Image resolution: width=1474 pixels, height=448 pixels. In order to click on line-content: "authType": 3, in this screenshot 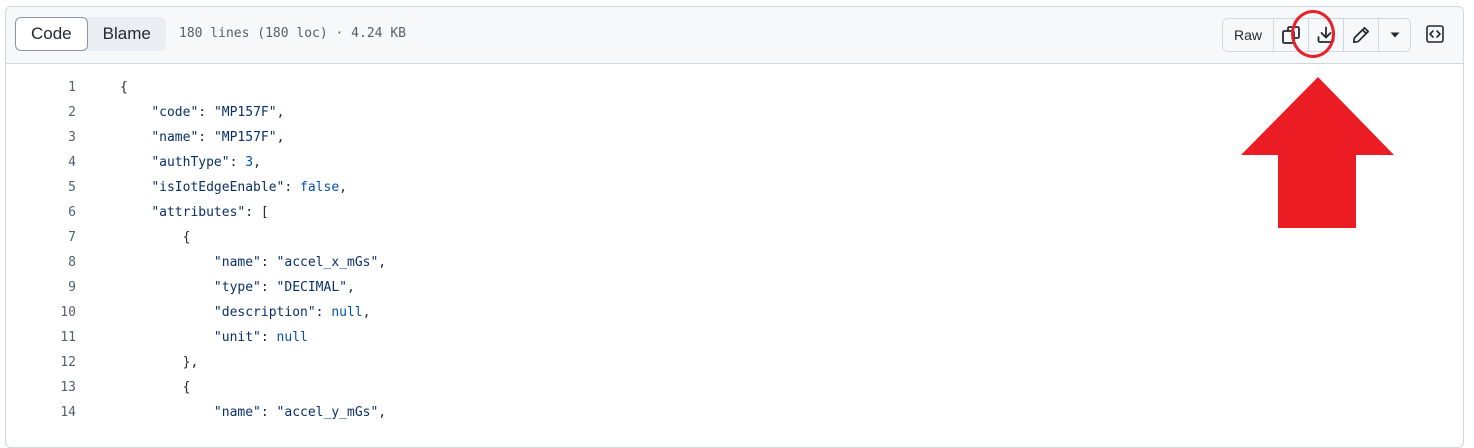, I will do `click(168, 162)`.